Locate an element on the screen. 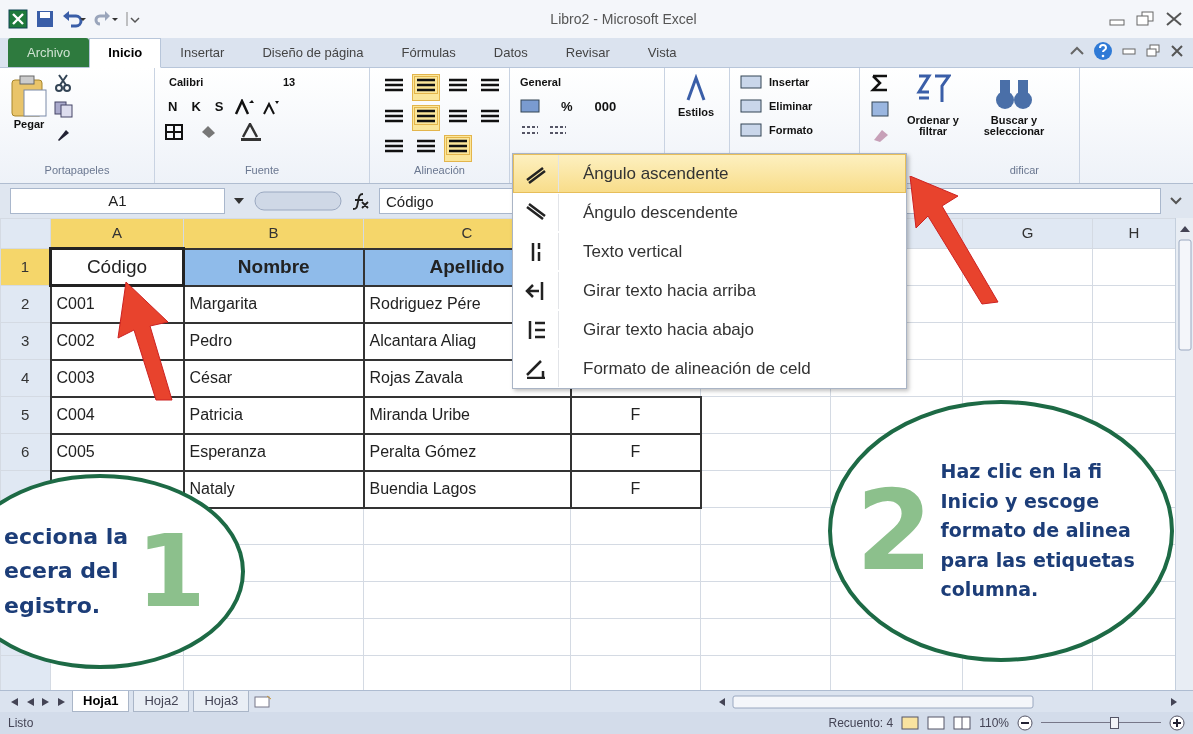 The height and width of the screenshot is (734, 1193). row-header: 1 is located at coordinates (25, 267).